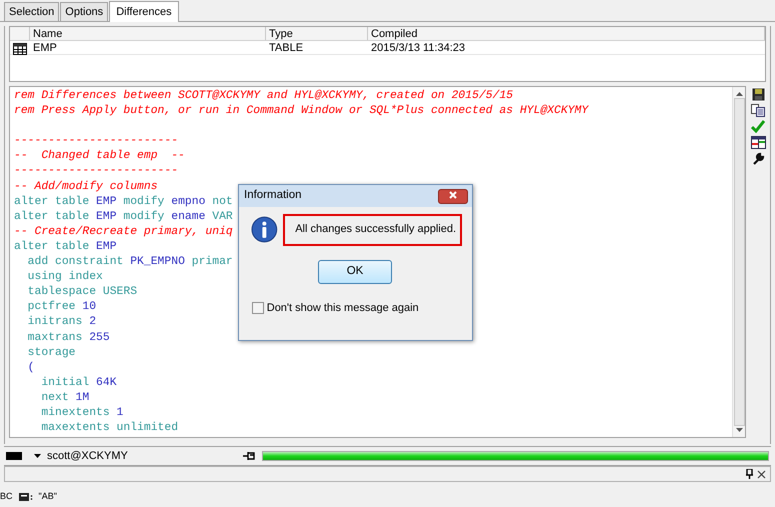 The image size is (775, 507). Describe the element at coordinates (273, 196) in the screenshot. I see `dialog-title: Information` at that location.